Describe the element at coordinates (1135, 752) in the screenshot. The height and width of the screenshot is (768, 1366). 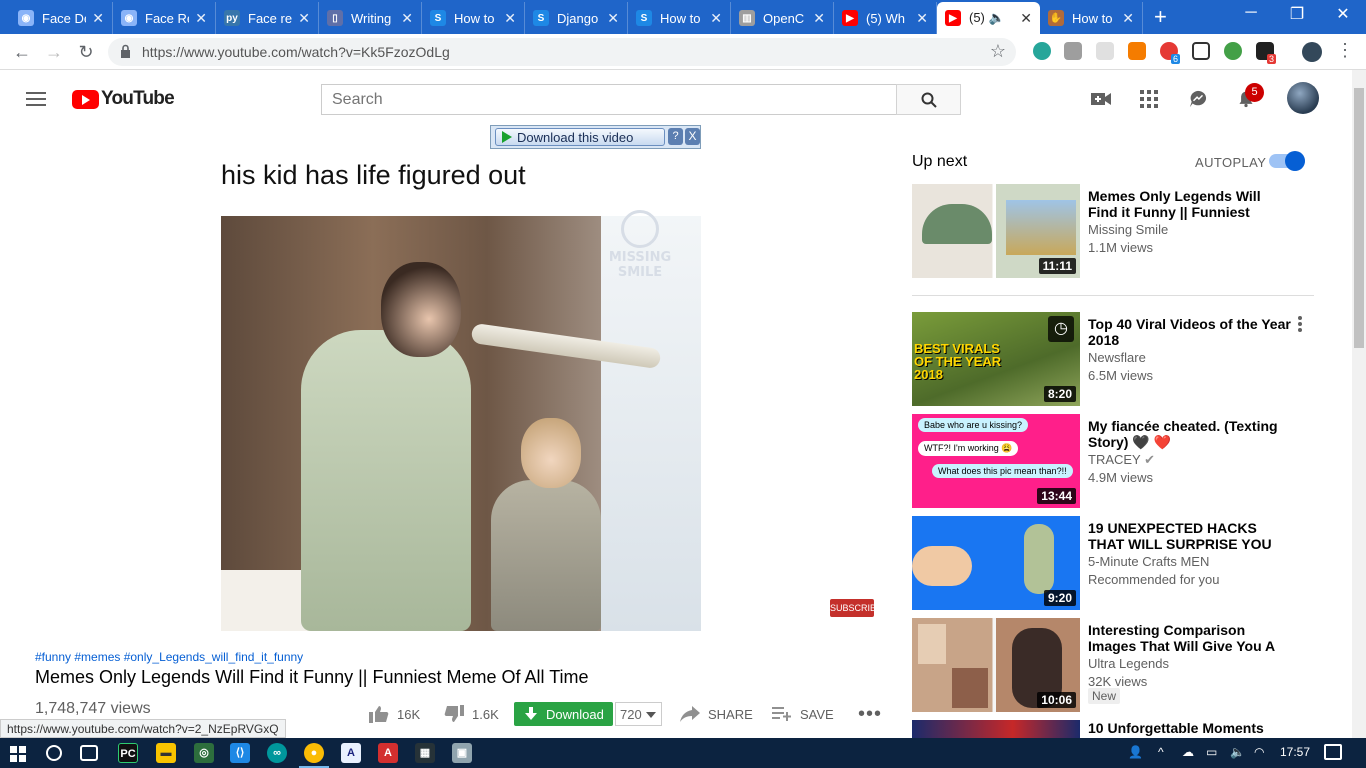
I see `people-icon: 👤` at that location.